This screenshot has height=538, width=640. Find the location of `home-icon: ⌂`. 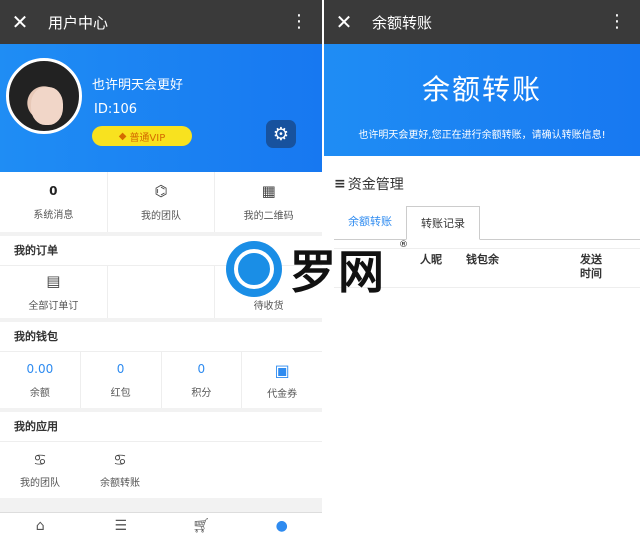

home-icon: ⌂ is located at coordinates (40, 525).